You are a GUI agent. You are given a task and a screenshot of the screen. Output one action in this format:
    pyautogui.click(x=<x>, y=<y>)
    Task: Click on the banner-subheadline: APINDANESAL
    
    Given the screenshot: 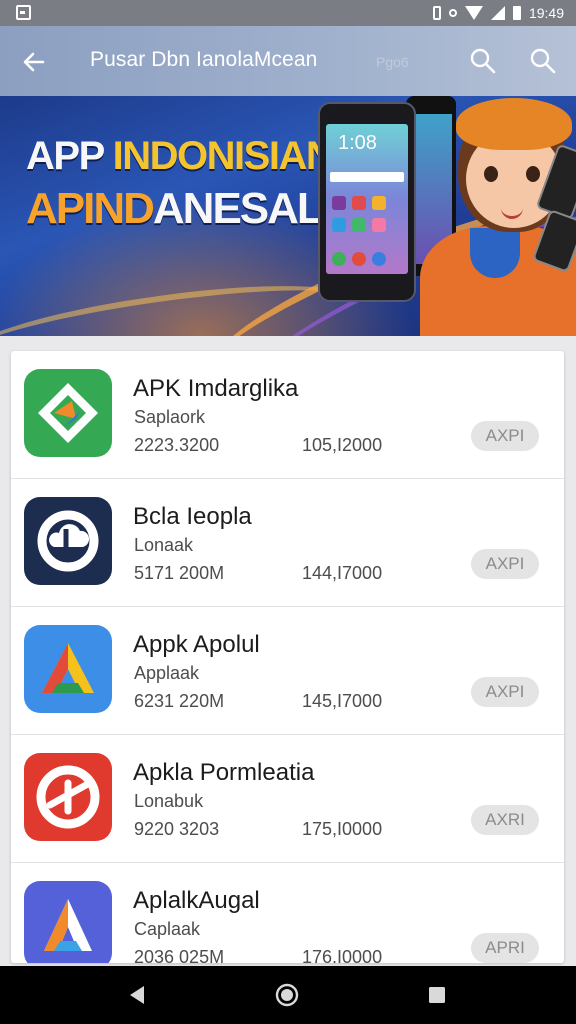 What is the action you would take?
    pyautogui.click(x=175, y=208)
    